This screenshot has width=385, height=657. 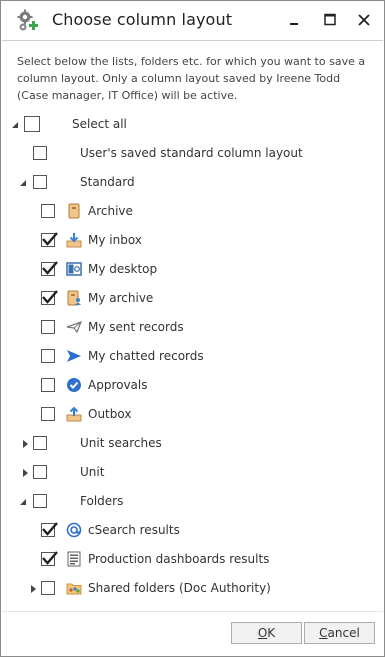 I want to click on tree-row-select-all: Select all, so click(x=192, y=125).